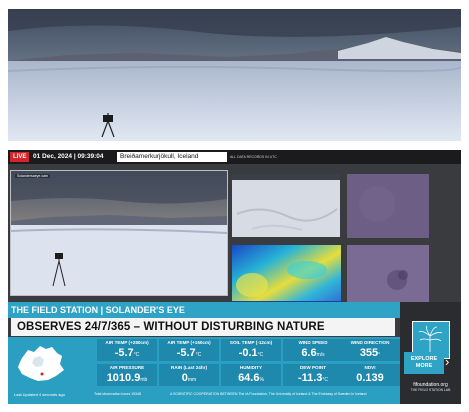 This screenshot has height=412, width=469. Describe the element at coordinates (172, 157) in the screenshot. I see `location-label: Breiðamerkurjökull, Iceland` at that location.